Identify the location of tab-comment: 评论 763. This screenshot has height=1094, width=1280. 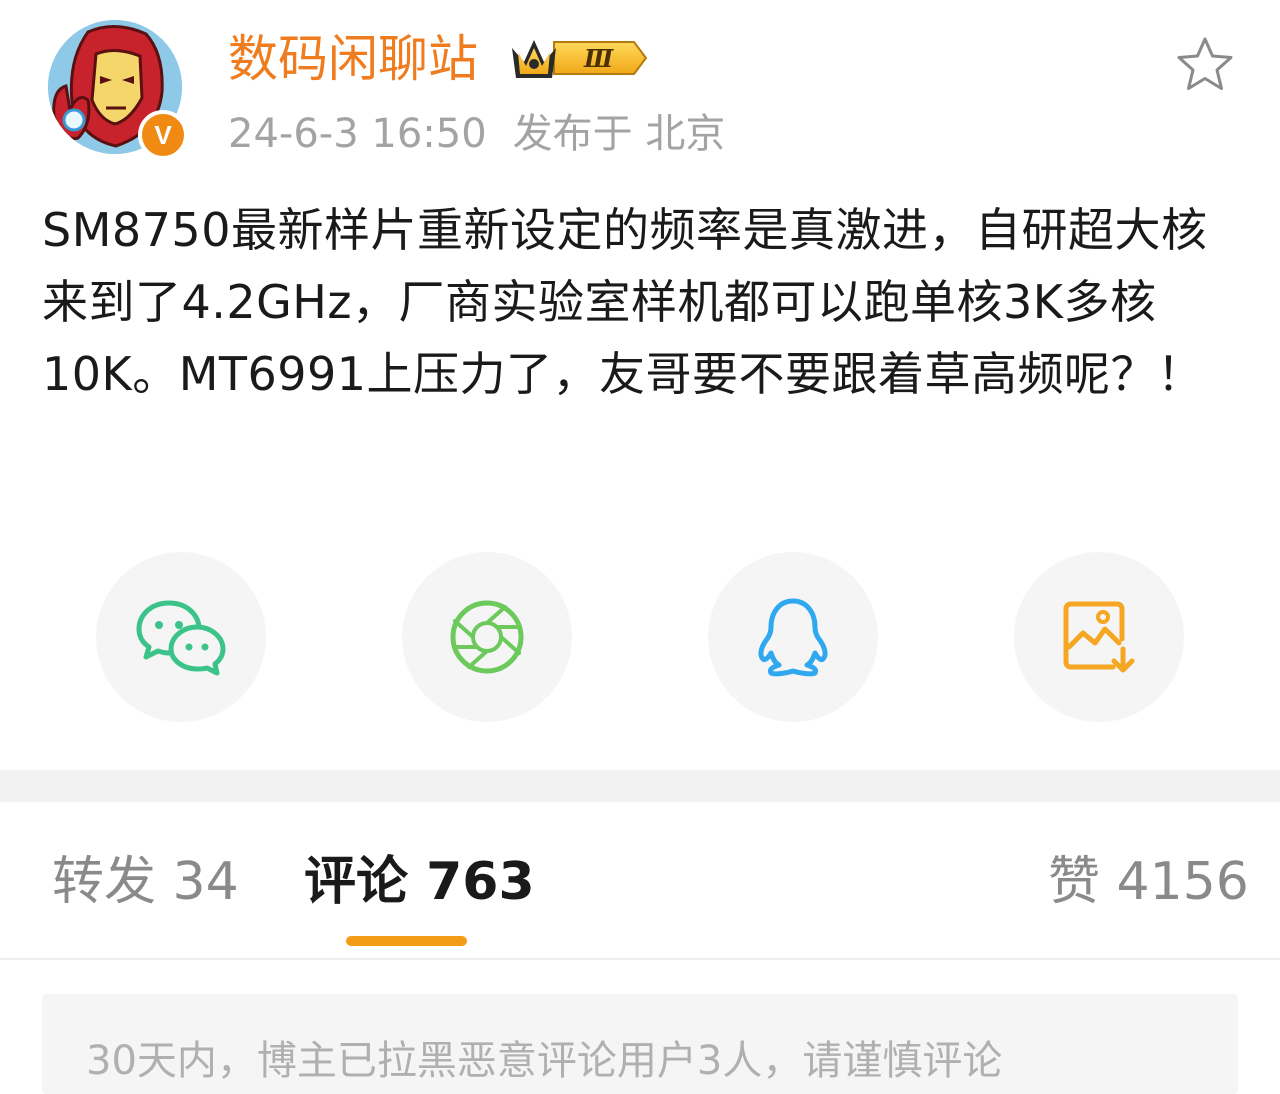
(419, 882).